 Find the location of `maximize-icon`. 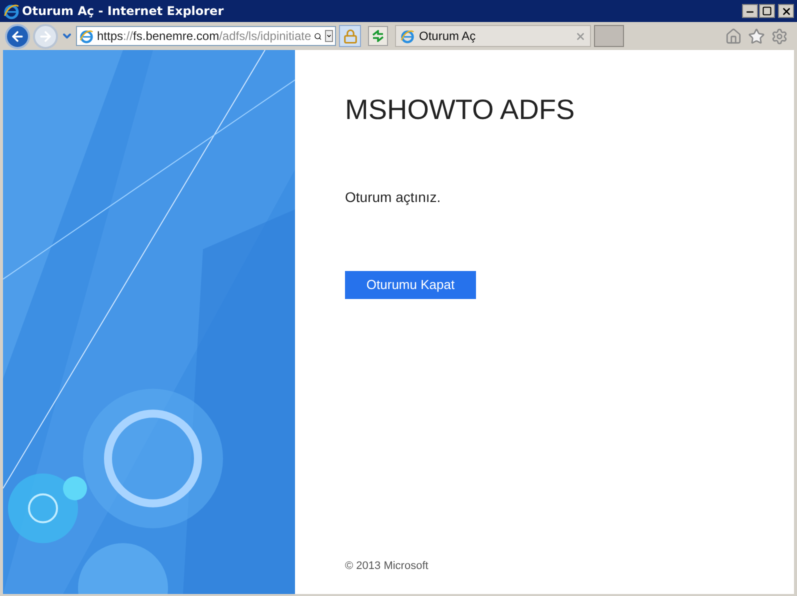

maximize-icon is located at coordinates (767, 11).